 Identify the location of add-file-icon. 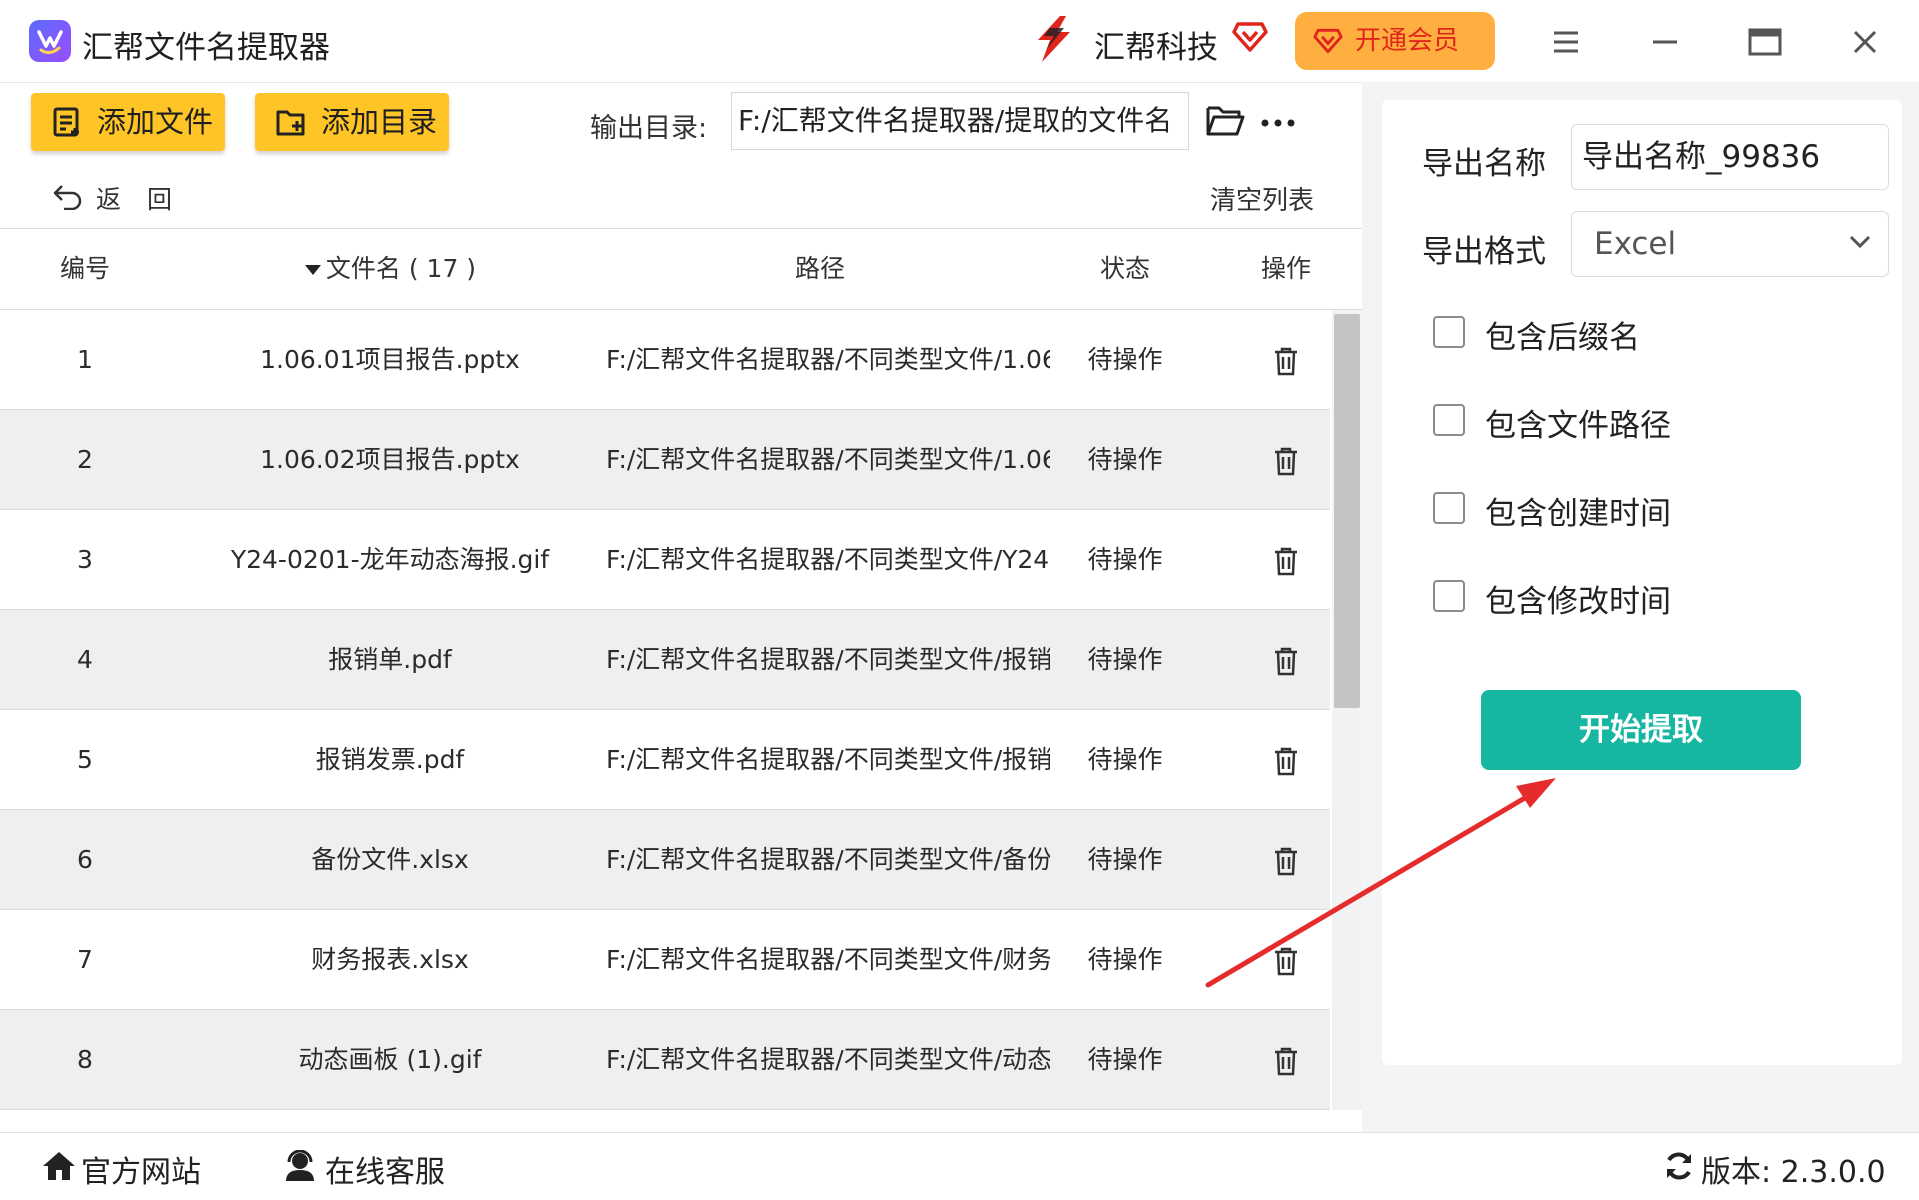
(66, 122).